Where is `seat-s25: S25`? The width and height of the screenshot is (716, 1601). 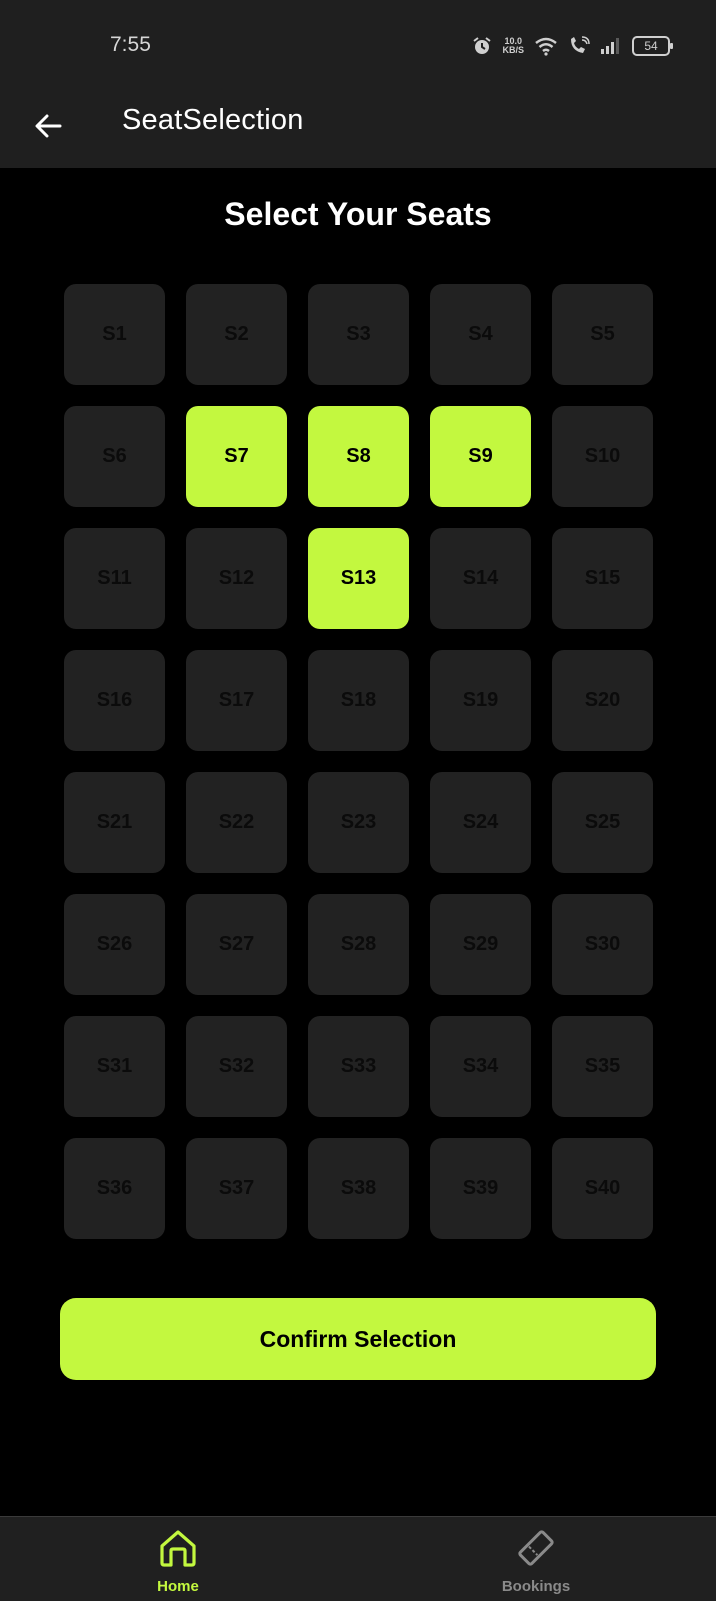 seat-s25: S25 is located at coordinates (602, 822).